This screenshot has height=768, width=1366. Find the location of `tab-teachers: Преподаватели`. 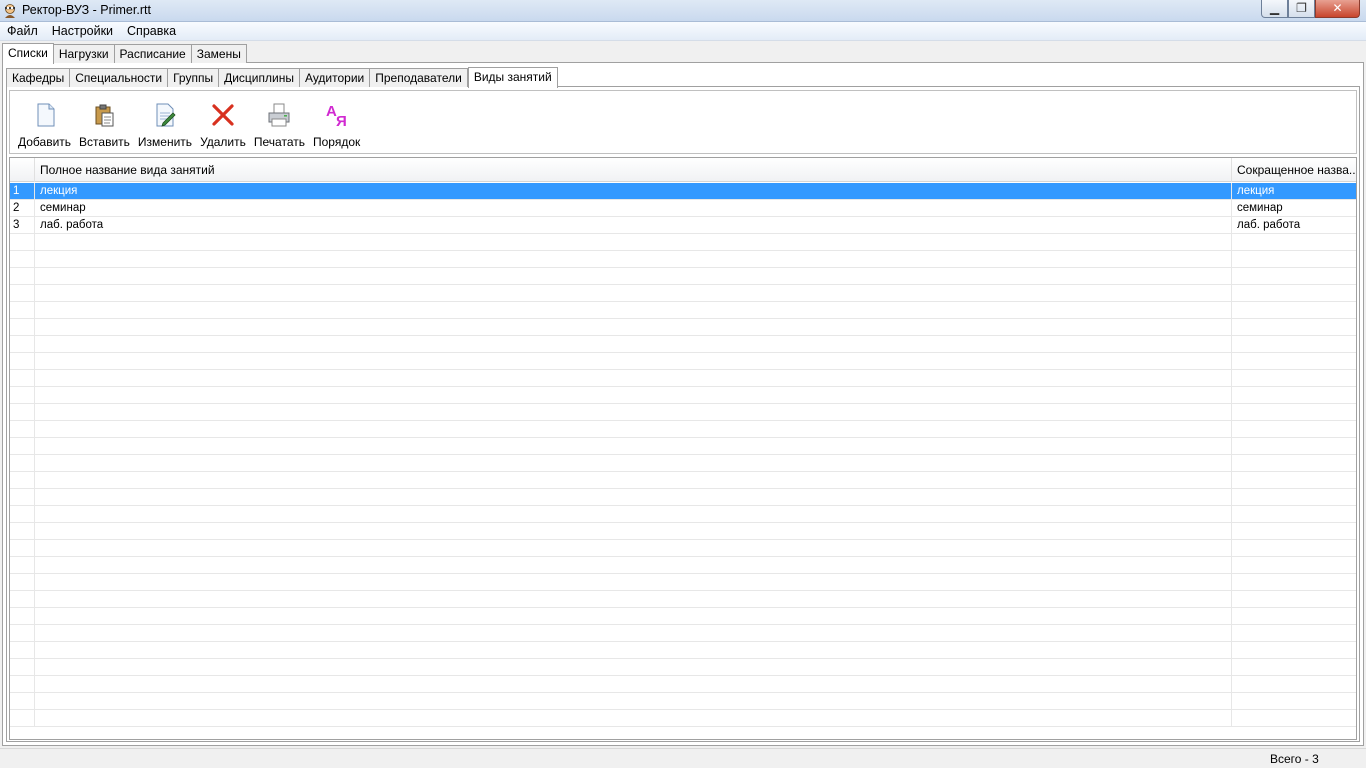

tab-teachers: Преподаватели is located at coordinates (419, 77).